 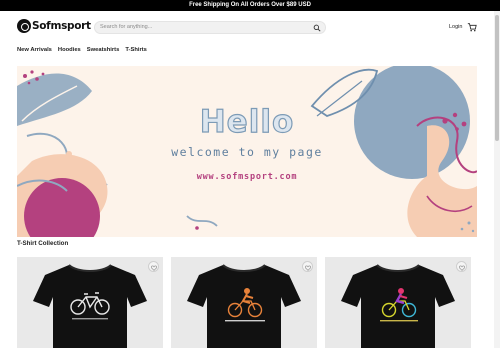 I want to click on banner-subtitle: welcome to my page, so click(x=247, y=152).